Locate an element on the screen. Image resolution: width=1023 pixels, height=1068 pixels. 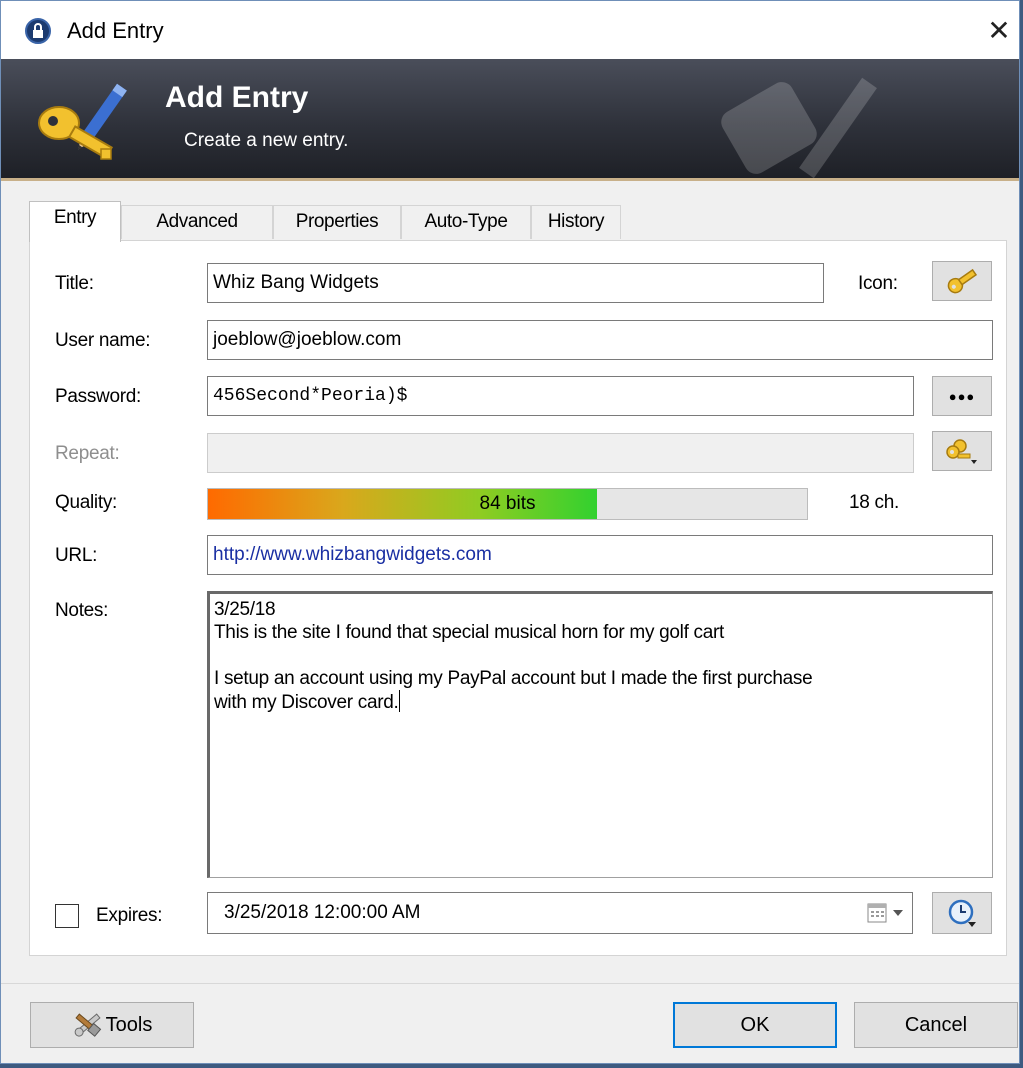
title-label: Title: is located at coordinates (74, 283).